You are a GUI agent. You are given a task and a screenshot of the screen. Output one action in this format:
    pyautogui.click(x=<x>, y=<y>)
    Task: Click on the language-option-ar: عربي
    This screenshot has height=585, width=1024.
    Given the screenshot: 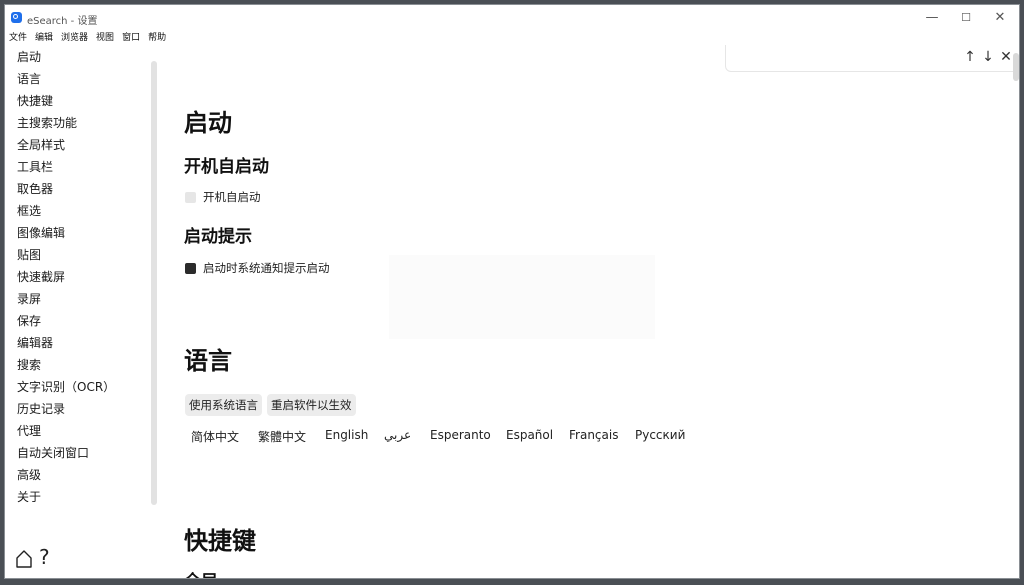 What is the action you would take?
    pyautogui.click(x=397, y=435)
    